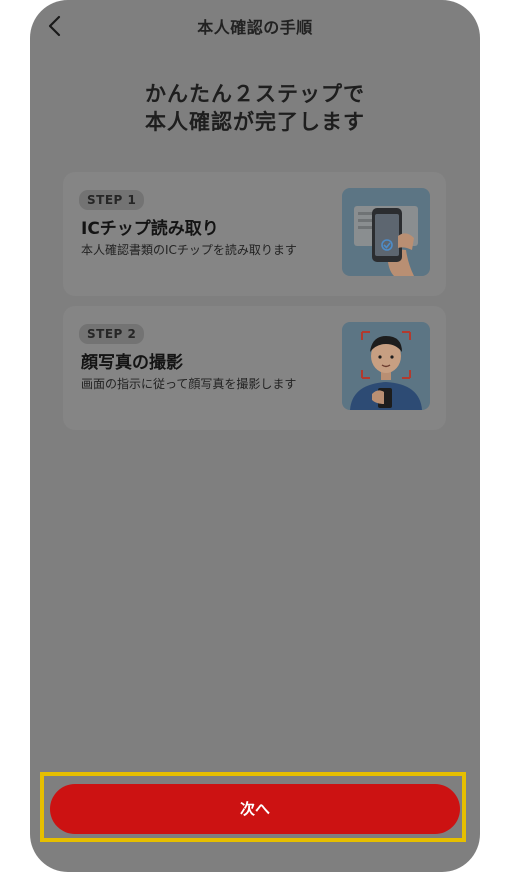 This screenshot has width=510, height=872. What do you see at coordinates (255, 122) in the screenshot?
I see `headline-line-2: 本人確認が完了します` at bounding box center [255, 122].